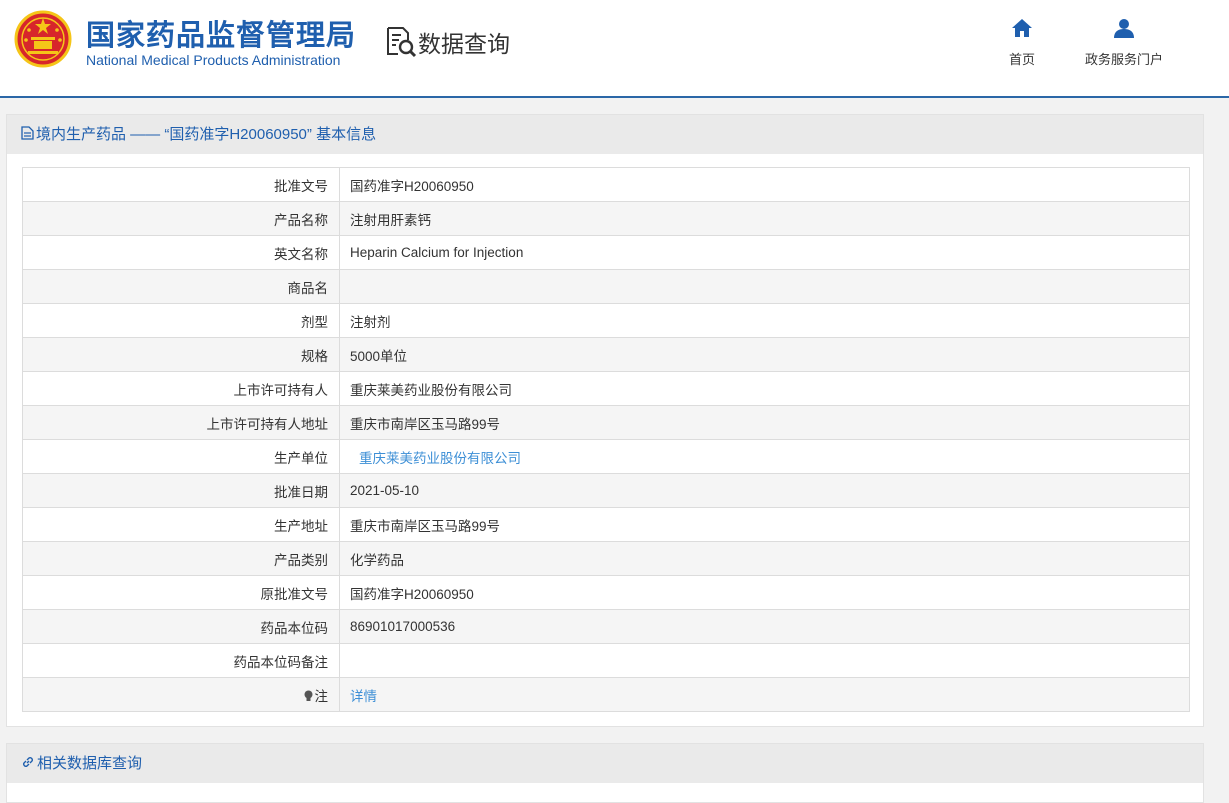  What do you see at coordinates (764, 354) in the screenshot?
I see `row-value: 5000单位` at bounding box center [764, 354].